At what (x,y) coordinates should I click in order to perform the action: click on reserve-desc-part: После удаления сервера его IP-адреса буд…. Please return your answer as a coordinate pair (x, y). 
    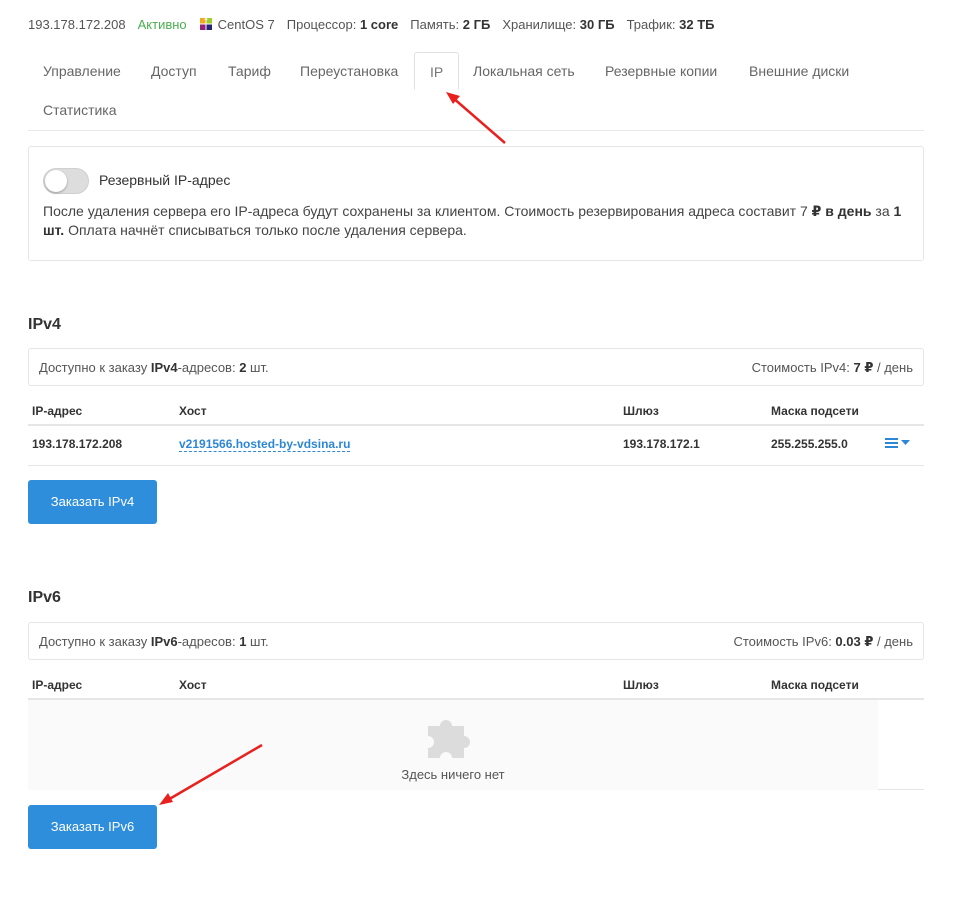
    Looking at the image, I should click on (427, 211).